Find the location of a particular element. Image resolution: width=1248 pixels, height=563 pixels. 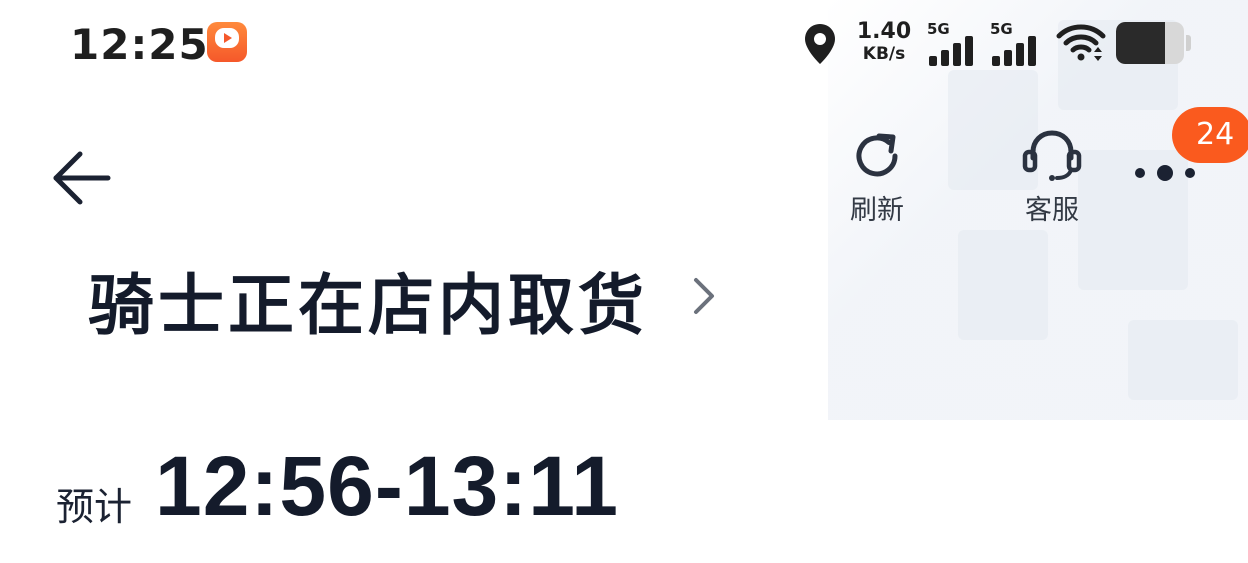

network-speed-unit: KB/s is located at coordinates (884, 54).